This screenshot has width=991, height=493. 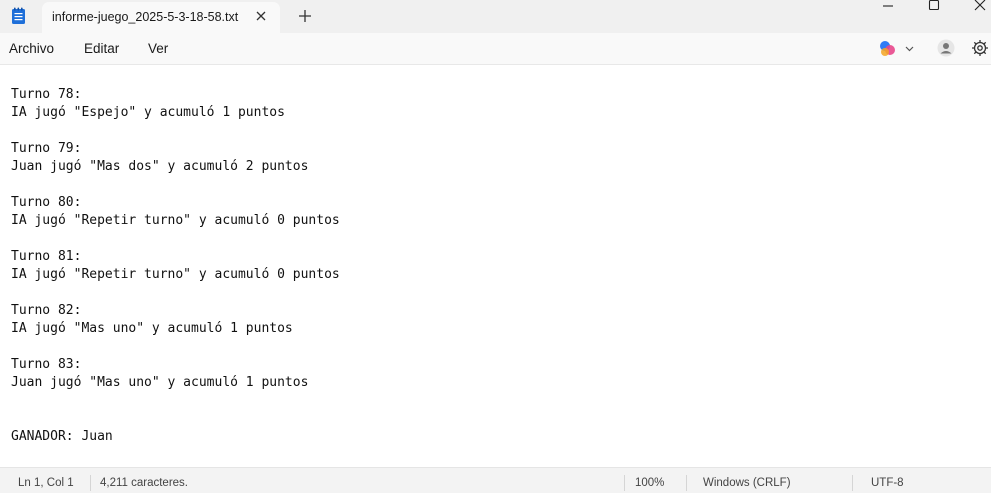 What do you see at coordinates (46, 483) in the screenshot?
I see `cursor-position: Ln 1, Col 1` at bounding box center [46, 483].